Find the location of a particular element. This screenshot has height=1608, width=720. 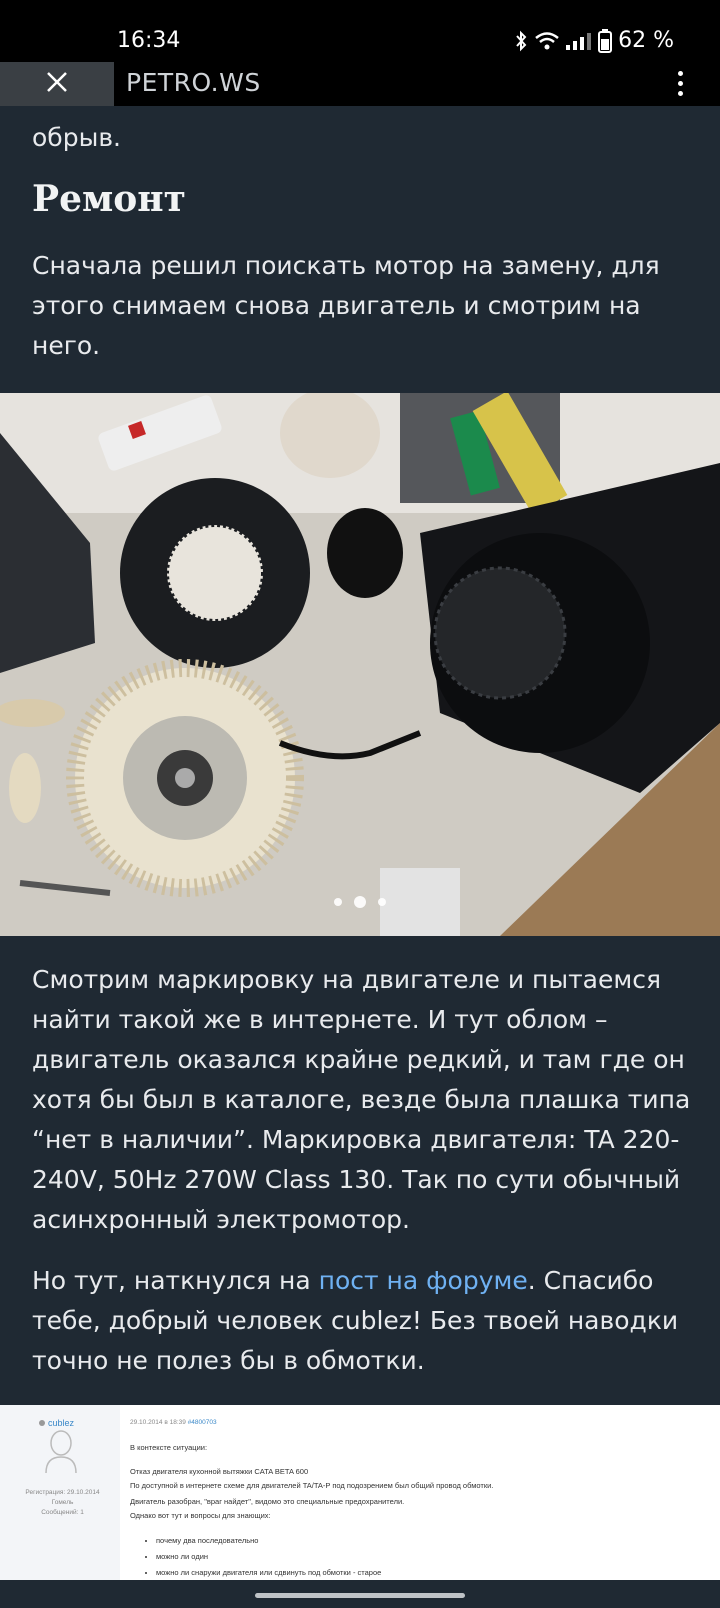

site-title: PETRO.WS is located at coordinates (193, 82).